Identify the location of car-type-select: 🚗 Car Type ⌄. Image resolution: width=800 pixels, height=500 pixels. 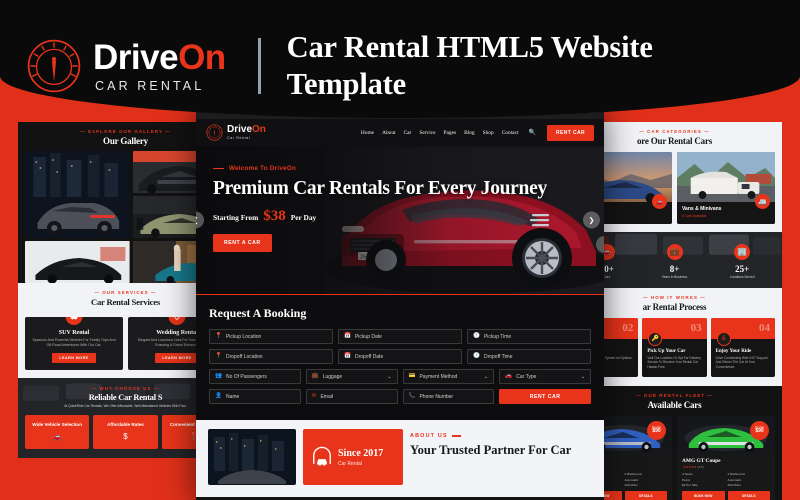
(545, 376).